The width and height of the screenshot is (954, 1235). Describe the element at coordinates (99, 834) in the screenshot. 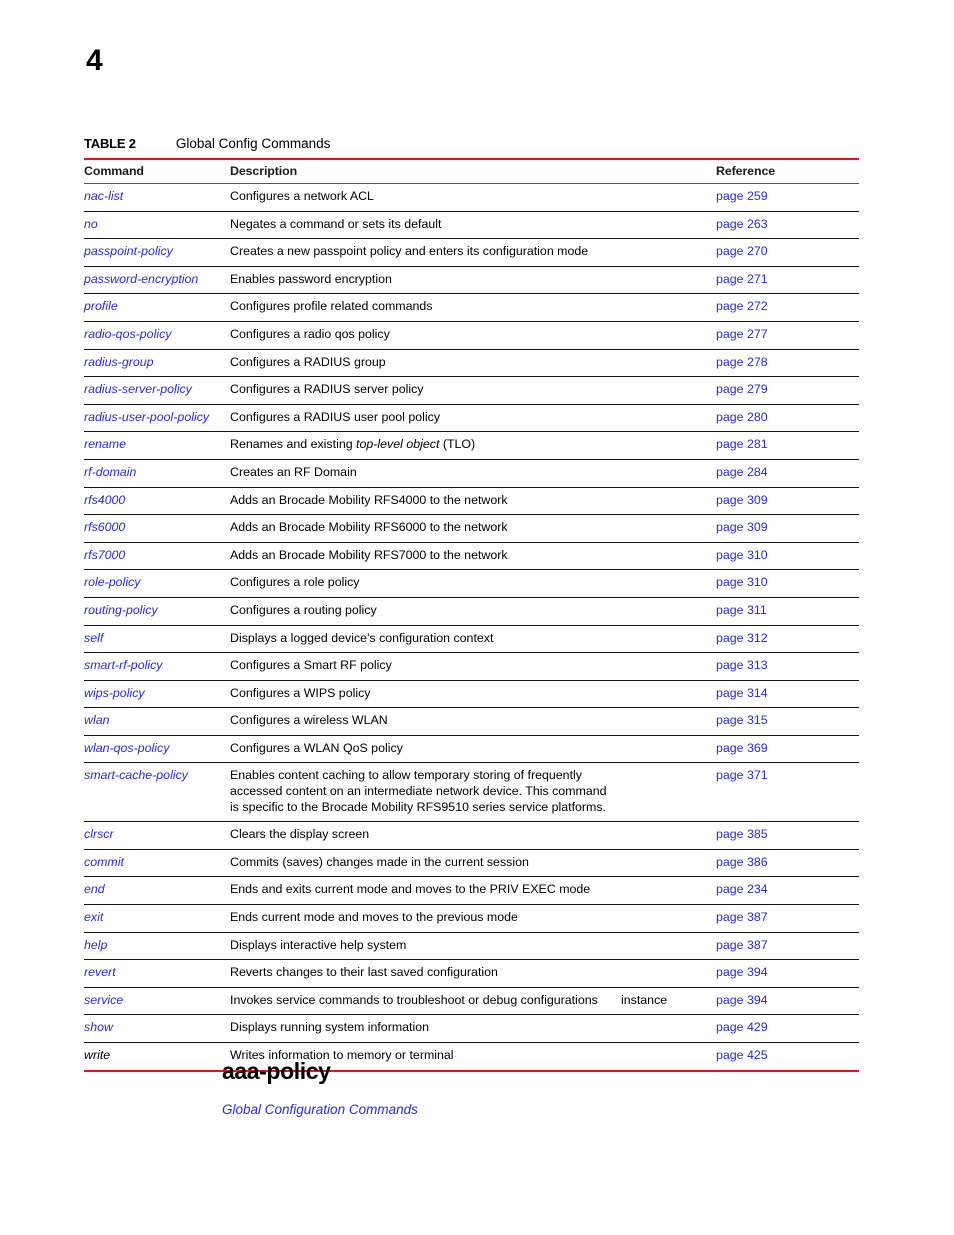

I see `command-link: clrscr` at that location.